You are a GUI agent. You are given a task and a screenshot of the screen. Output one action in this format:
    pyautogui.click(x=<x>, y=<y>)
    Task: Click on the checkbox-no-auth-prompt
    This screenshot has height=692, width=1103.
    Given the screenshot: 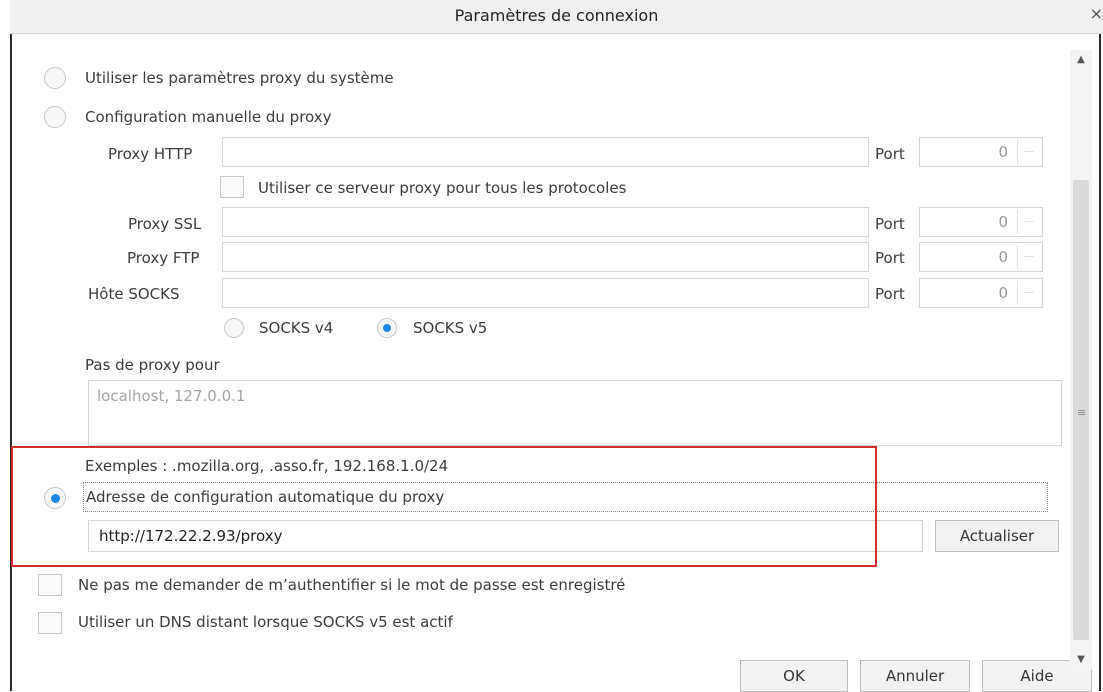 What is the action you would take?
    pyautogui.click(x=50, y=585)
    